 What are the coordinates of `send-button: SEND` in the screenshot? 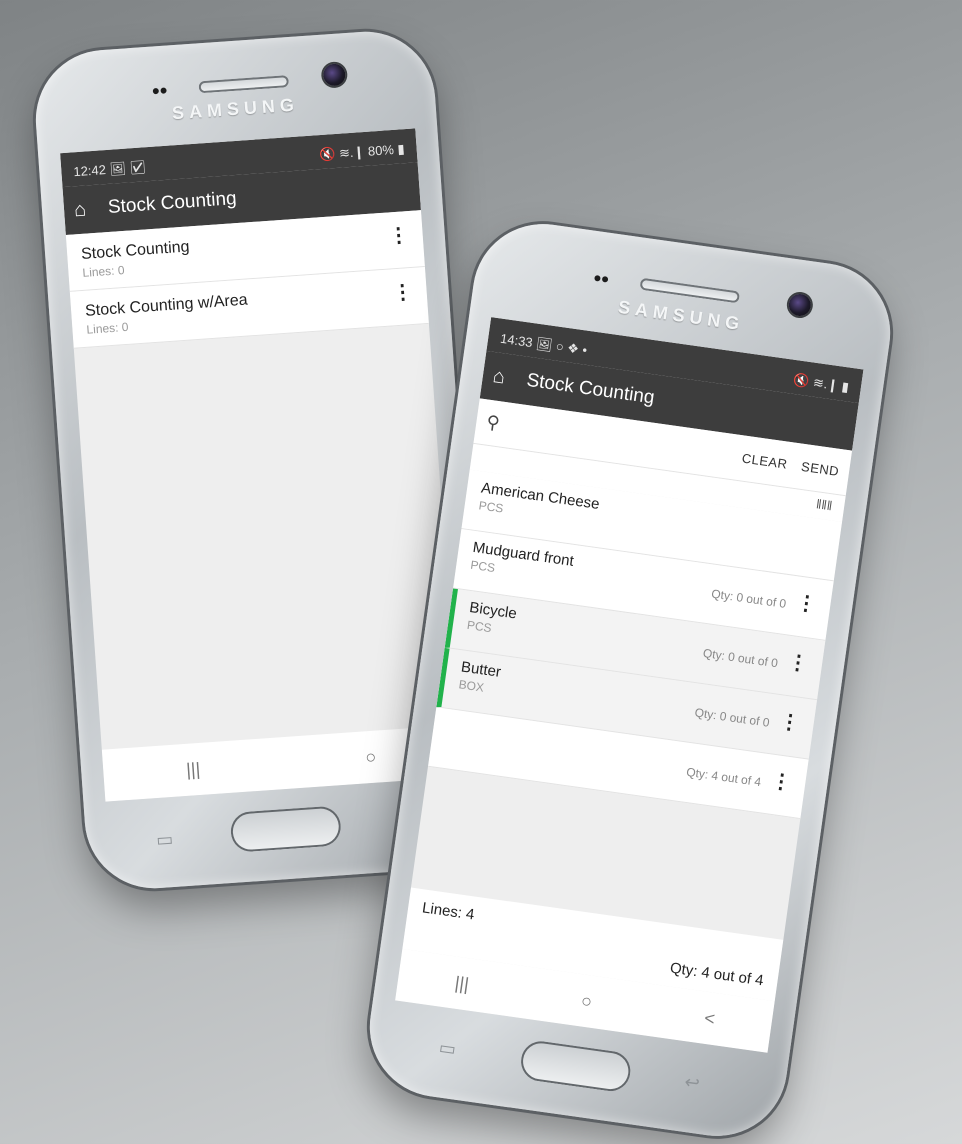 It's located at (820, 469).